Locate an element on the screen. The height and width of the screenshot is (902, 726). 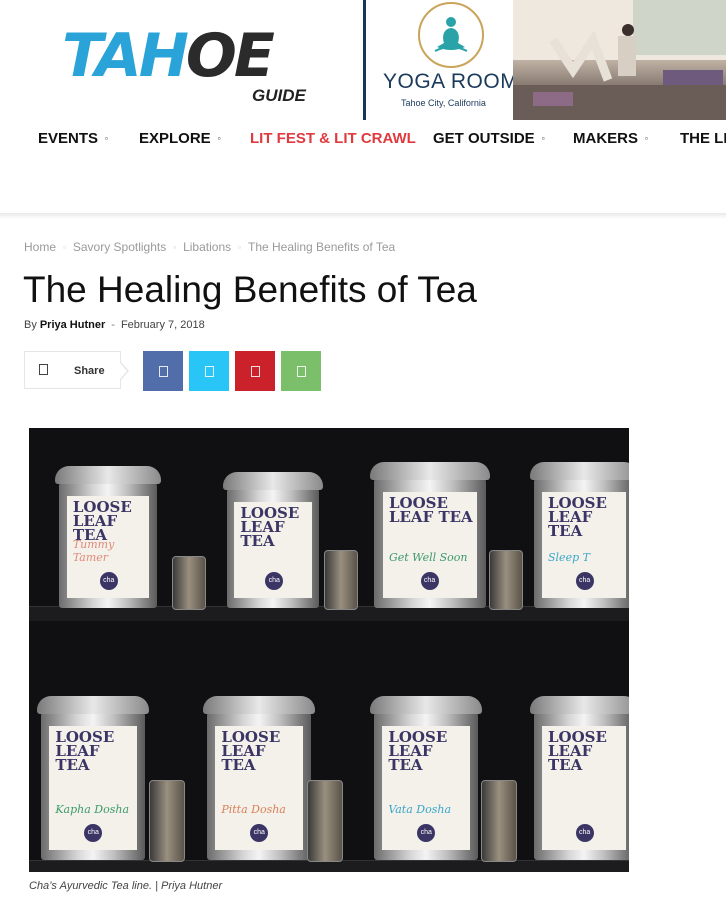
share-box: Share is located at coordinates (76, 370).